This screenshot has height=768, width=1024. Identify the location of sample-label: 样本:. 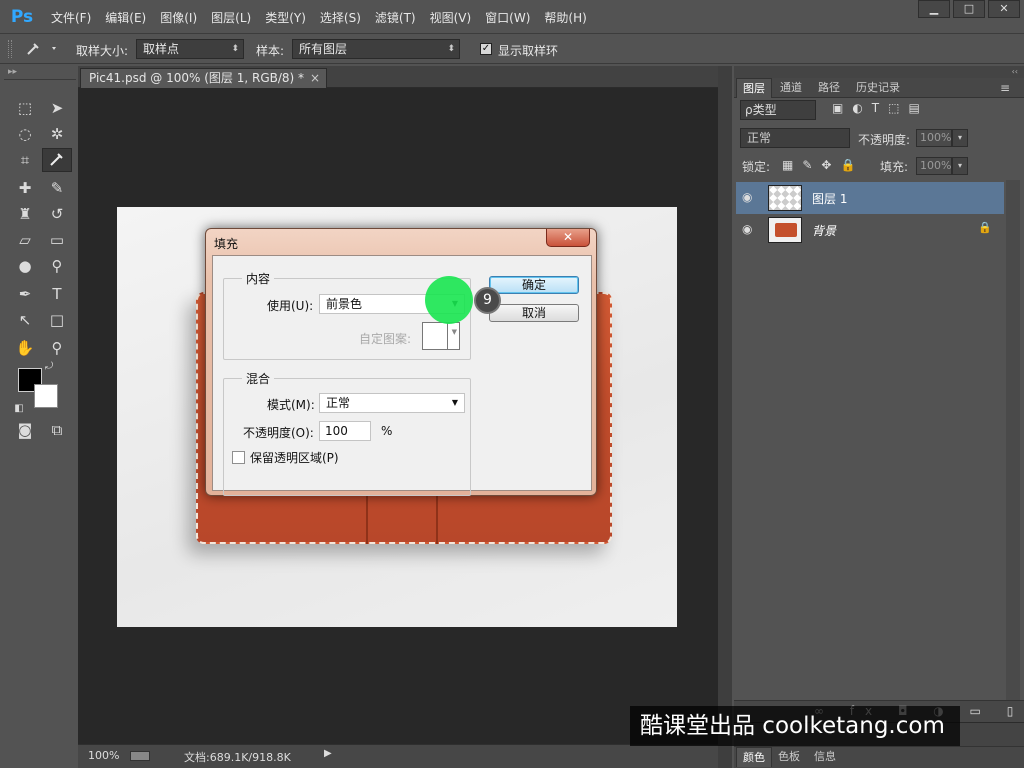
(270, 51).